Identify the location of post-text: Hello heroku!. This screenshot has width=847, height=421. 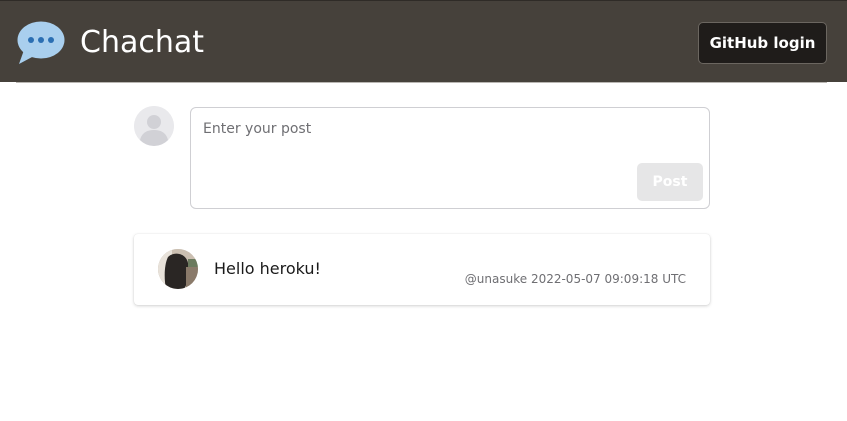
(267, 268).